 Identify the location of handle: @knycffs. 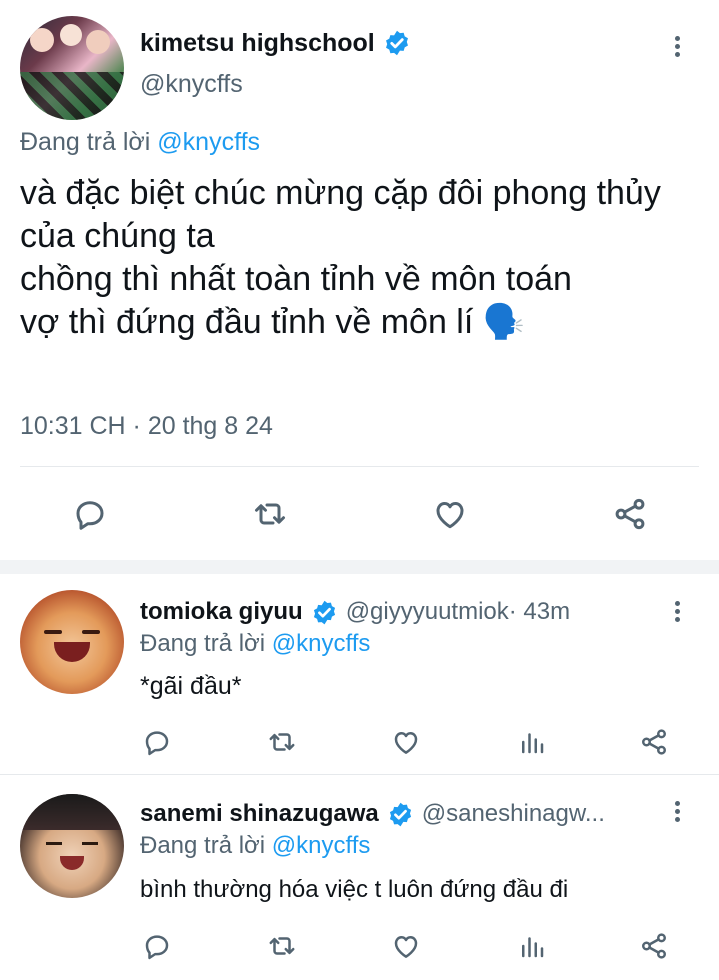
(191, 84).